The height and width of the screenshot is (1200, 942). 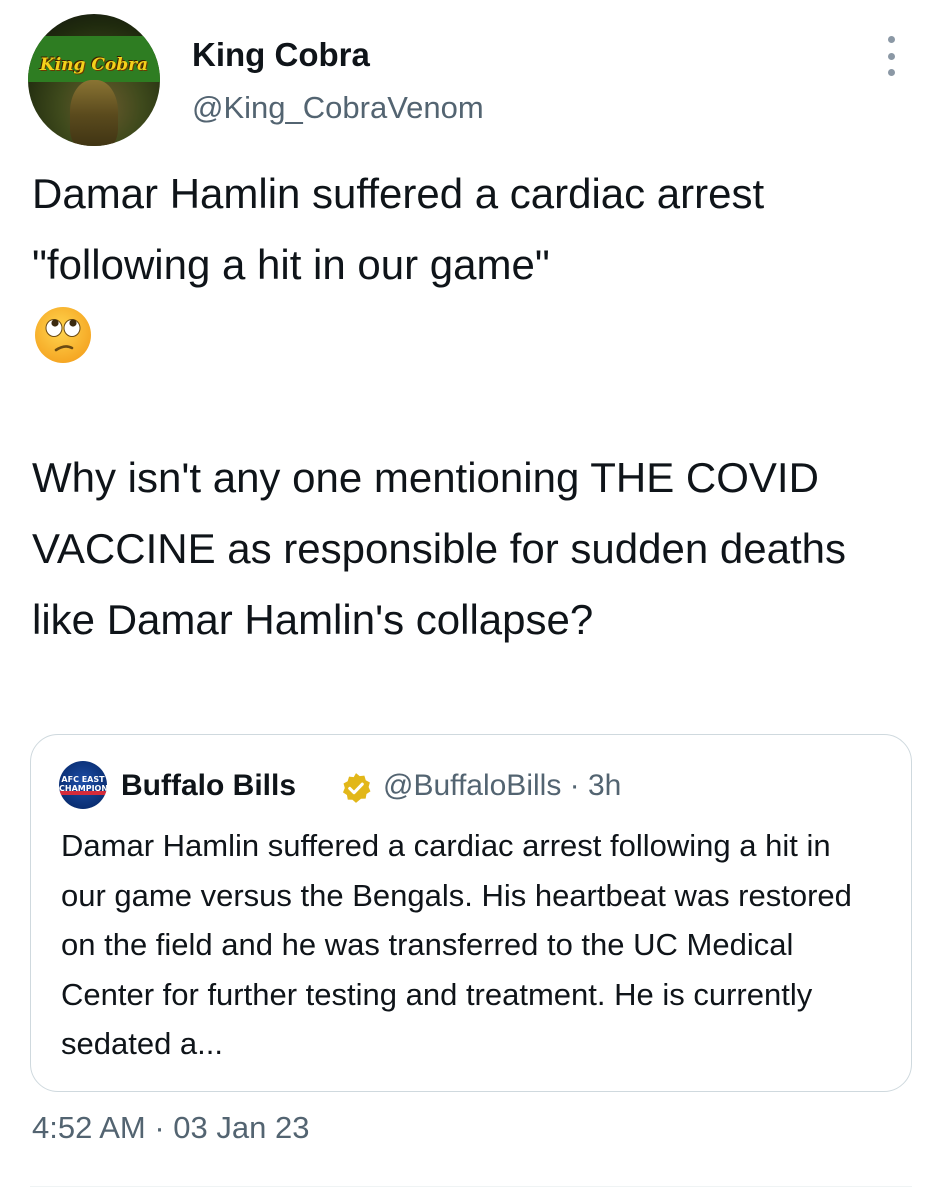 I want to click on quoted-avatar-stripe, so click(x=83, y=793).